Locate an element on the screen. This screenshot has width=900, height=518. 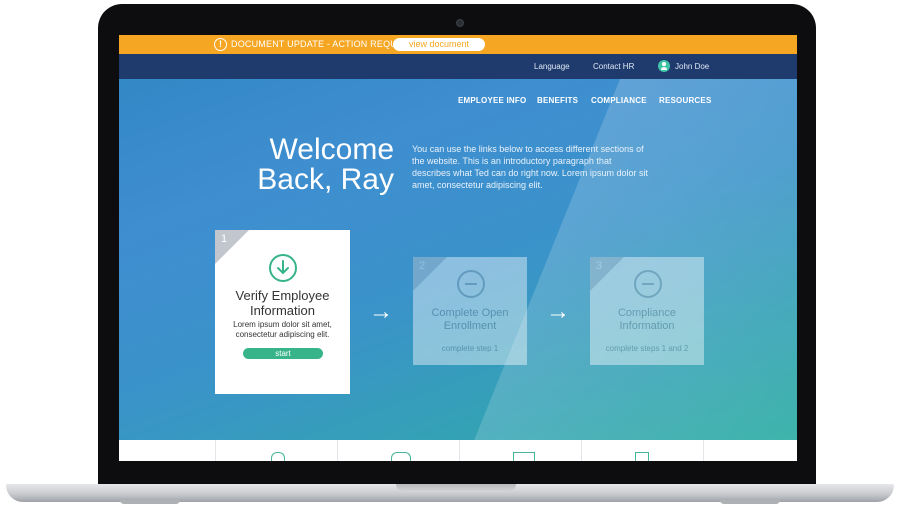
welcome-line-1: Welcome is located at coordinates (331, 149).